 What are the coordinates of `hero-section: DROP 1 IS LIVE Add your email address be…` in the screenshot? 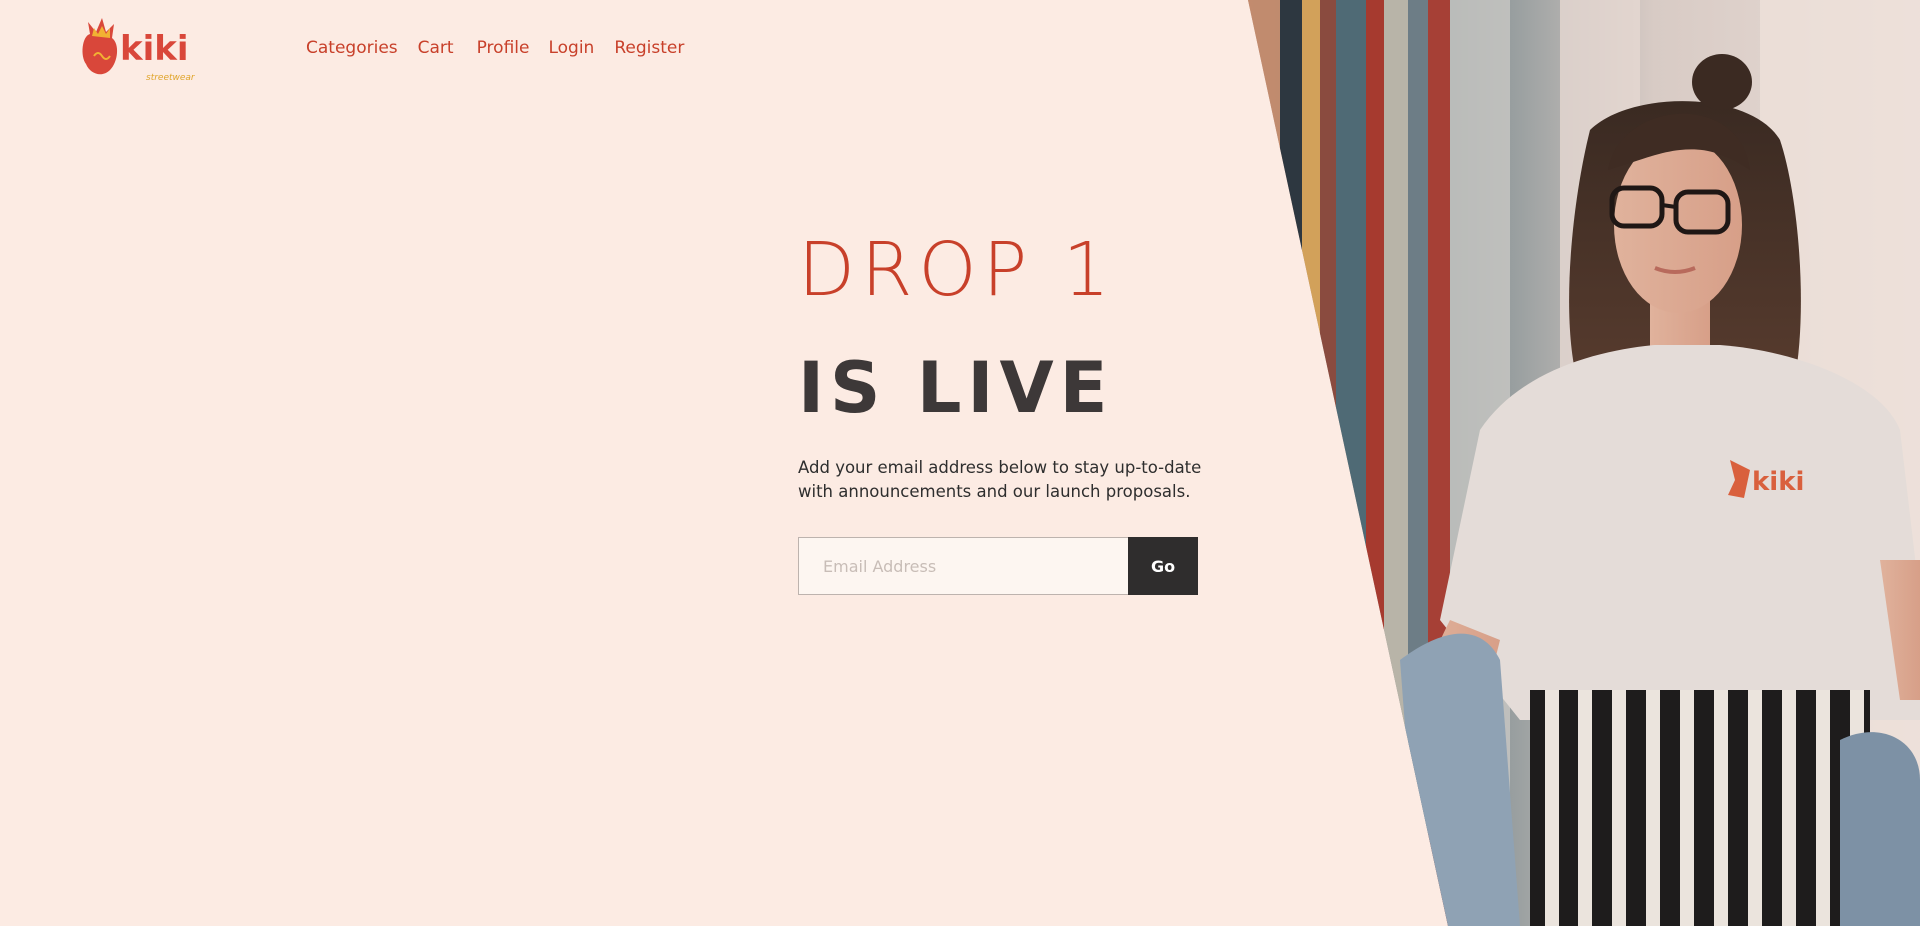 It's located at (1018, 411).